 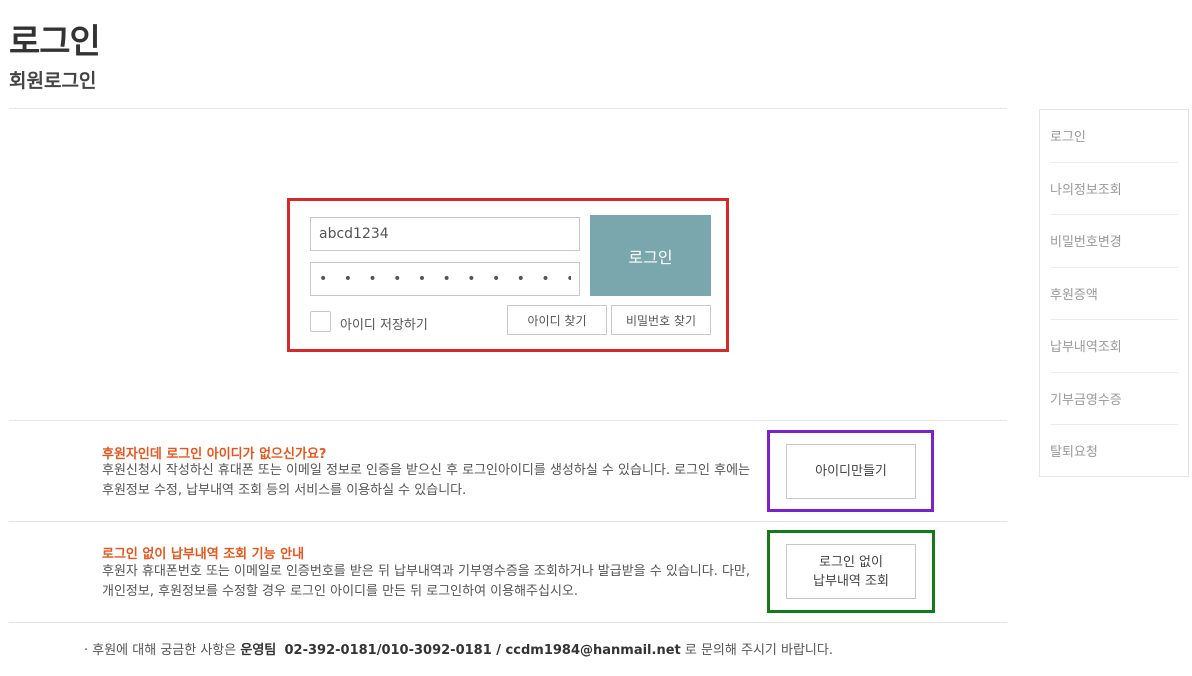 I want to click on remember-id-label: 아이디 저장하기, so click(x=384, y=325).